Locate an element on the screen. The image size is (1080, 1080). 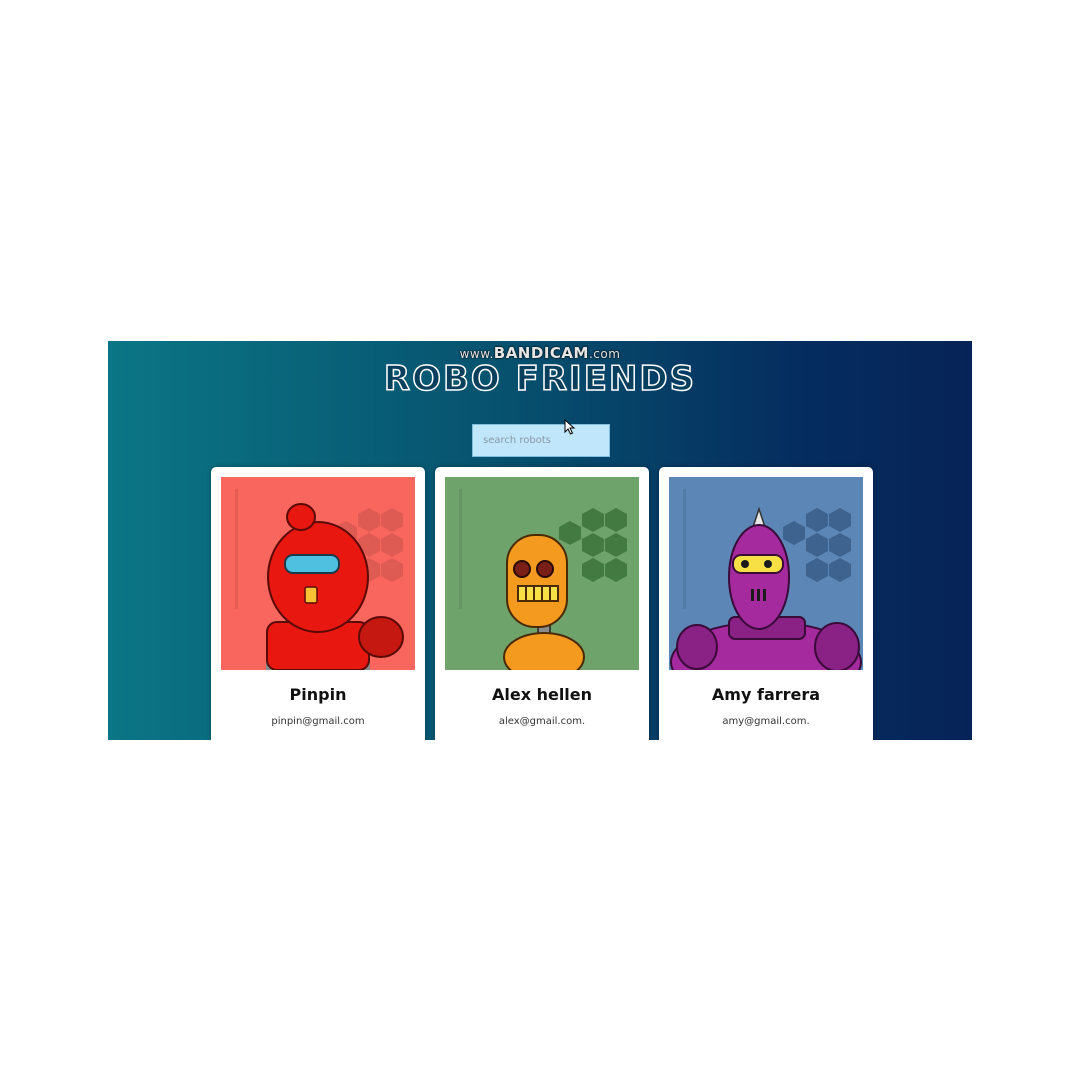
red-robot-avatar-icon is located at coordinates (318, 573).